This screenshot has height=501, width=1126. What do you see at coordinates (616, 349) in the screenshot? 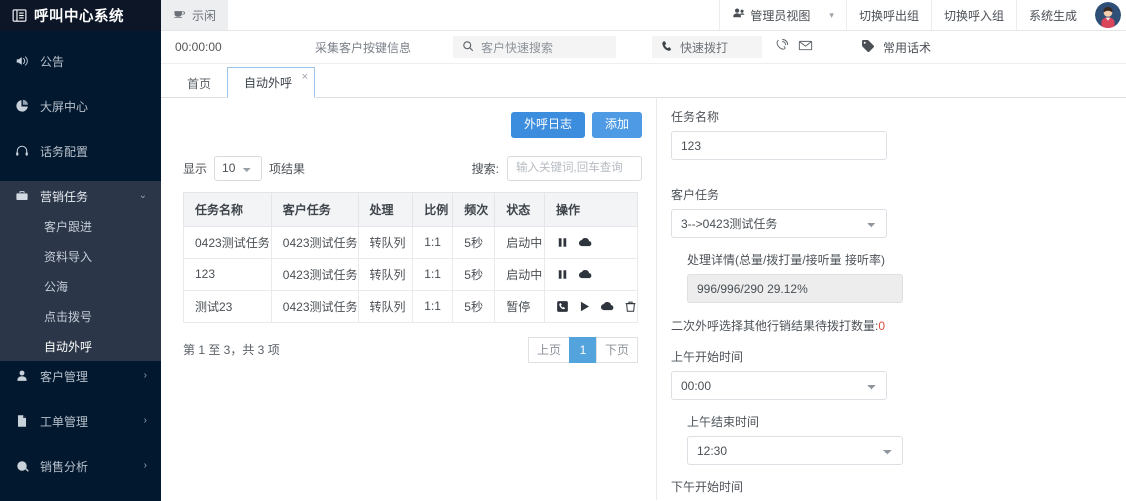
I see `pagination-next: 下页` at bounding box center [616, 349].